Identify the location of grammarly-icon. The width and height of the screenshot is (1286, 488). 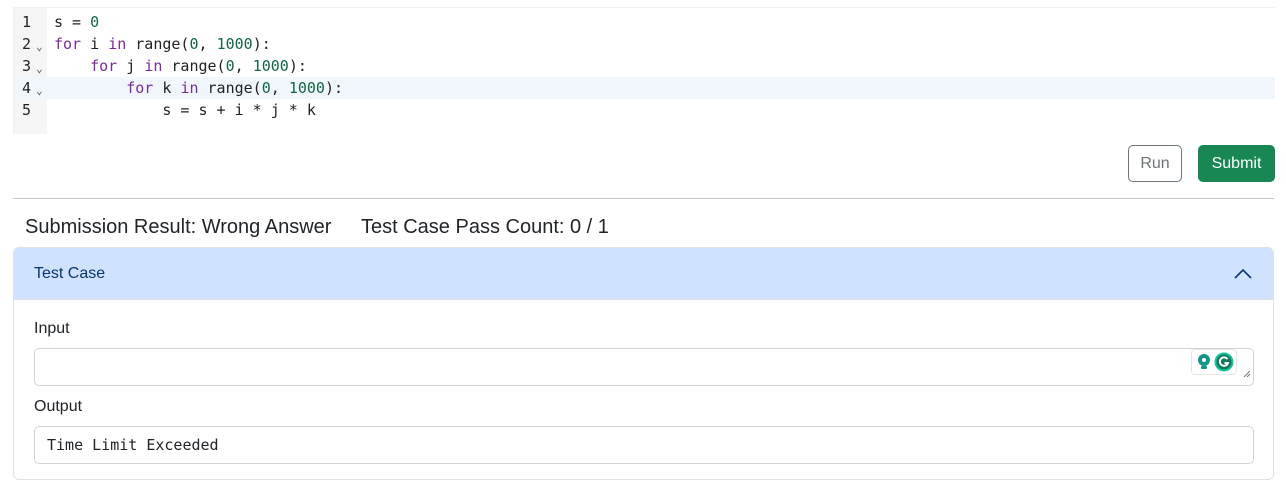
(1224, 364).